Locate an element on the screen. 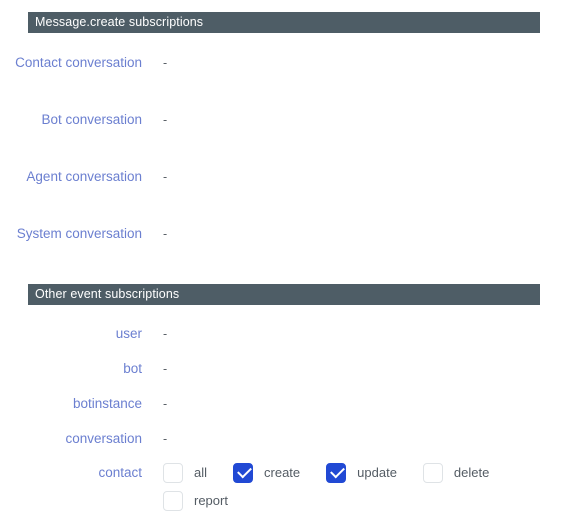 This screenshot has width=569, height=522. row-value-agent-conversation: - is located at coordinates (165, 177).